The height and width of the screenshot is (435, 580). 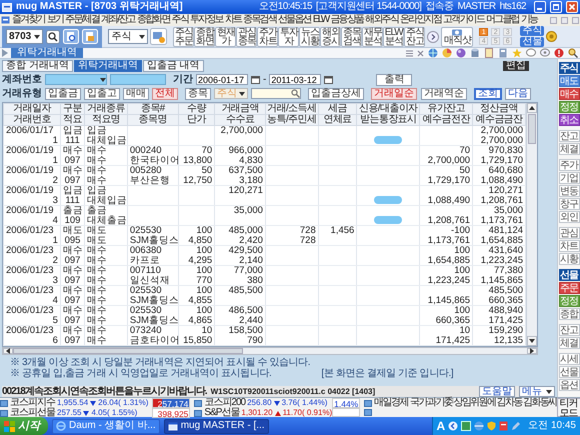 I want to click on magnifier-icon, so click(x=573, y=53).